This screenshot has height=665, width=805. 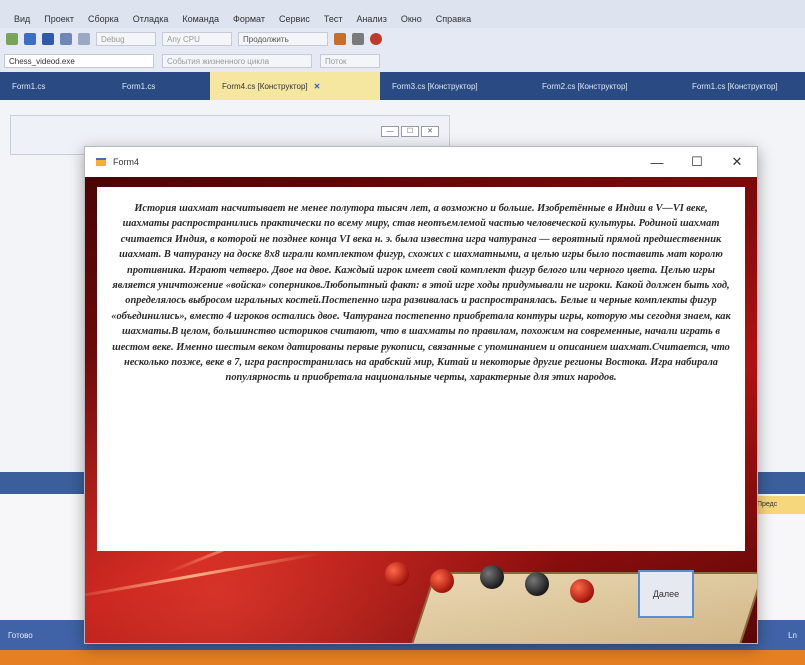 I want to click on menu-item-team: Команда, so click(x=200, y=21).